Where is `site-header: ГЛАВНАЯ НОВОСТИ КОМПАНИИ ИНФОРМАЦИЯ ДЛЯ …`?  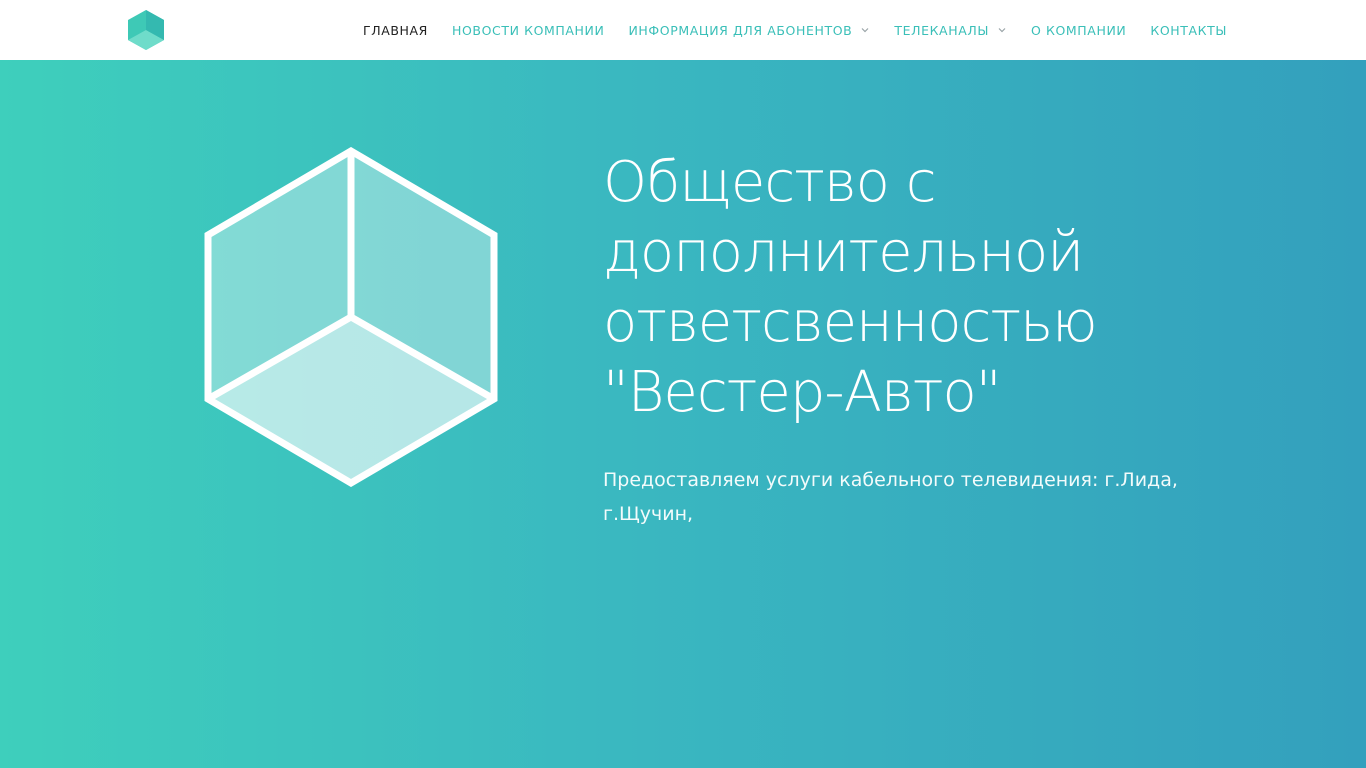 site-header: ГЛАВНАЯ НОВОСТИ КОМПАНИИ ИНФОРМАЦИЯ ДЛЯ … is located at coordinates (683, 30).